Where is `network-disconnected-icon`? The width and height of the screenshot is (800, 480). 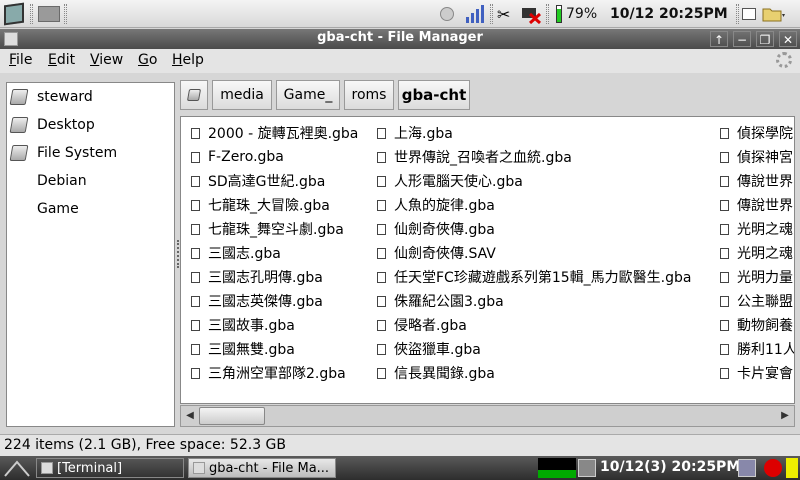 network-disconnected-icon is located at coordinates (531, 14).